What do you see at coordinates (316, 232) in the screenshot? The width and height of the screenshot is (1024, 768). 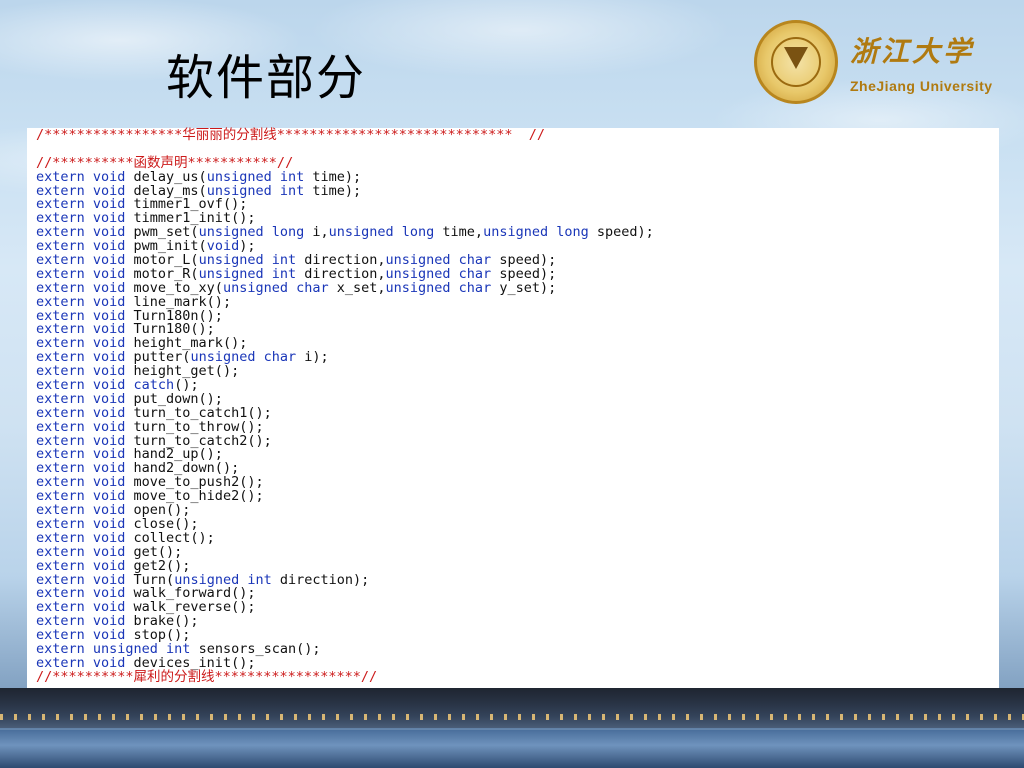 I see `code-text: i,` at bounding box center [316, 232].